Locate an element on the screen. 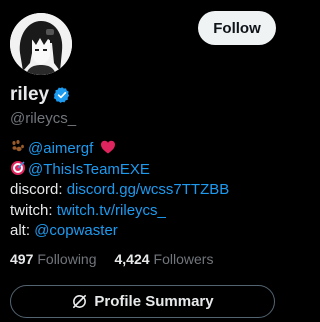 This screenshot has height=322, width=320. avatar-image is located at coordinates (41, 44).